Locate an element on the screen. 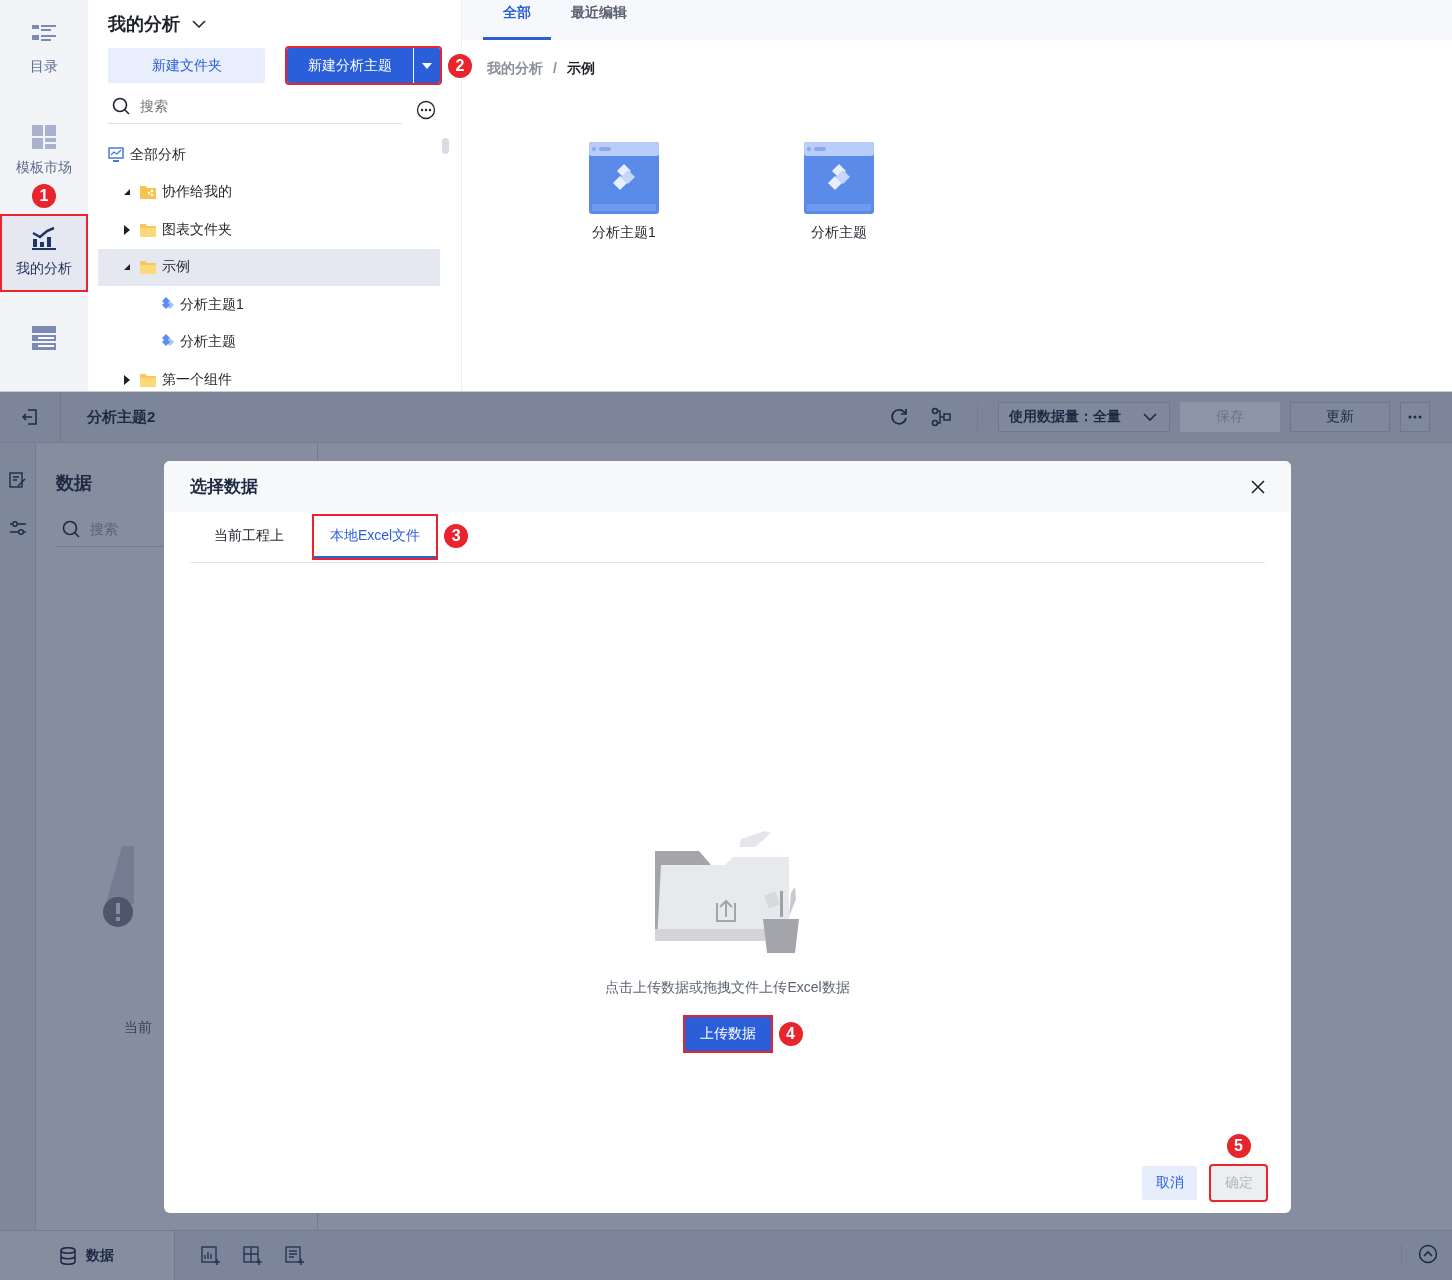 The width and height of the screenshot is (1452, 1280). edit-document-icon is located at coordinates (17, 480).